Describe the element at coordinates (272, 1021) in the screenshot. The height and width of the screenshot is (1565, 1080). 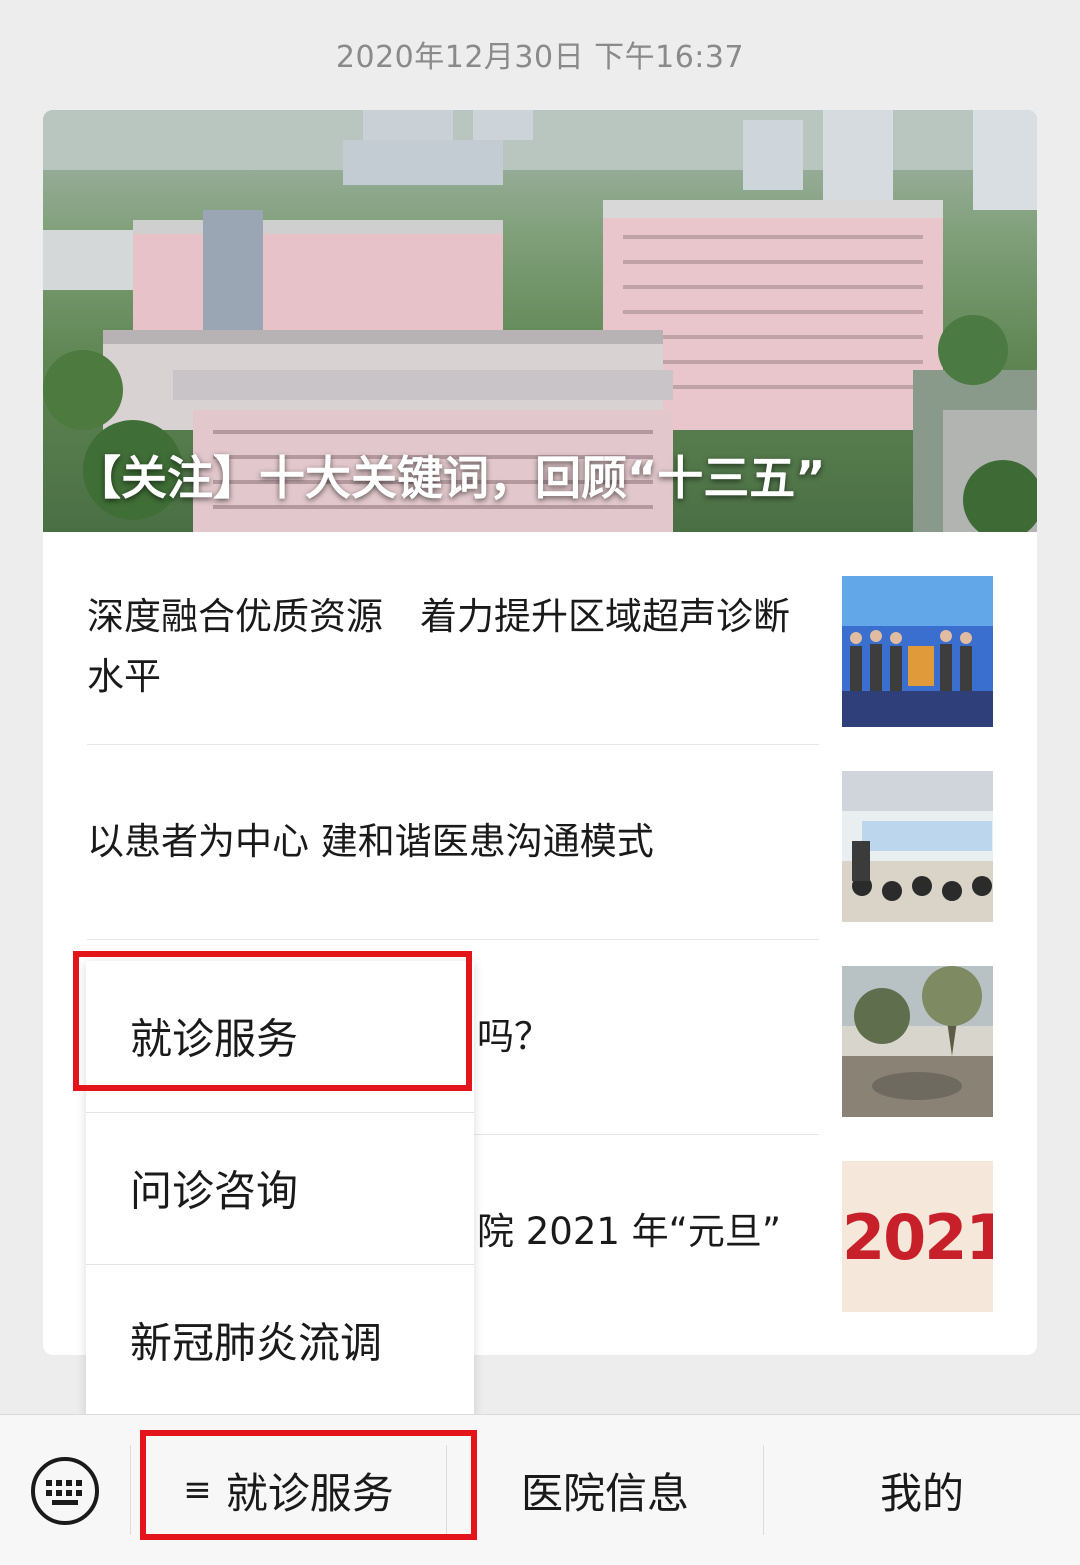
I see `highlight-box-popup` at that location.